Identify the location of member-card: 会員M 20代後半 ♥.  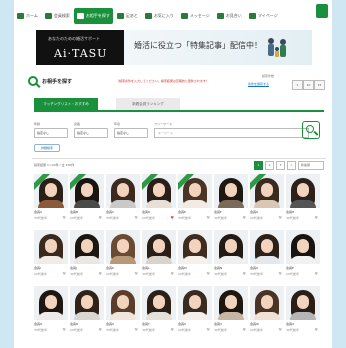
(195, 256).